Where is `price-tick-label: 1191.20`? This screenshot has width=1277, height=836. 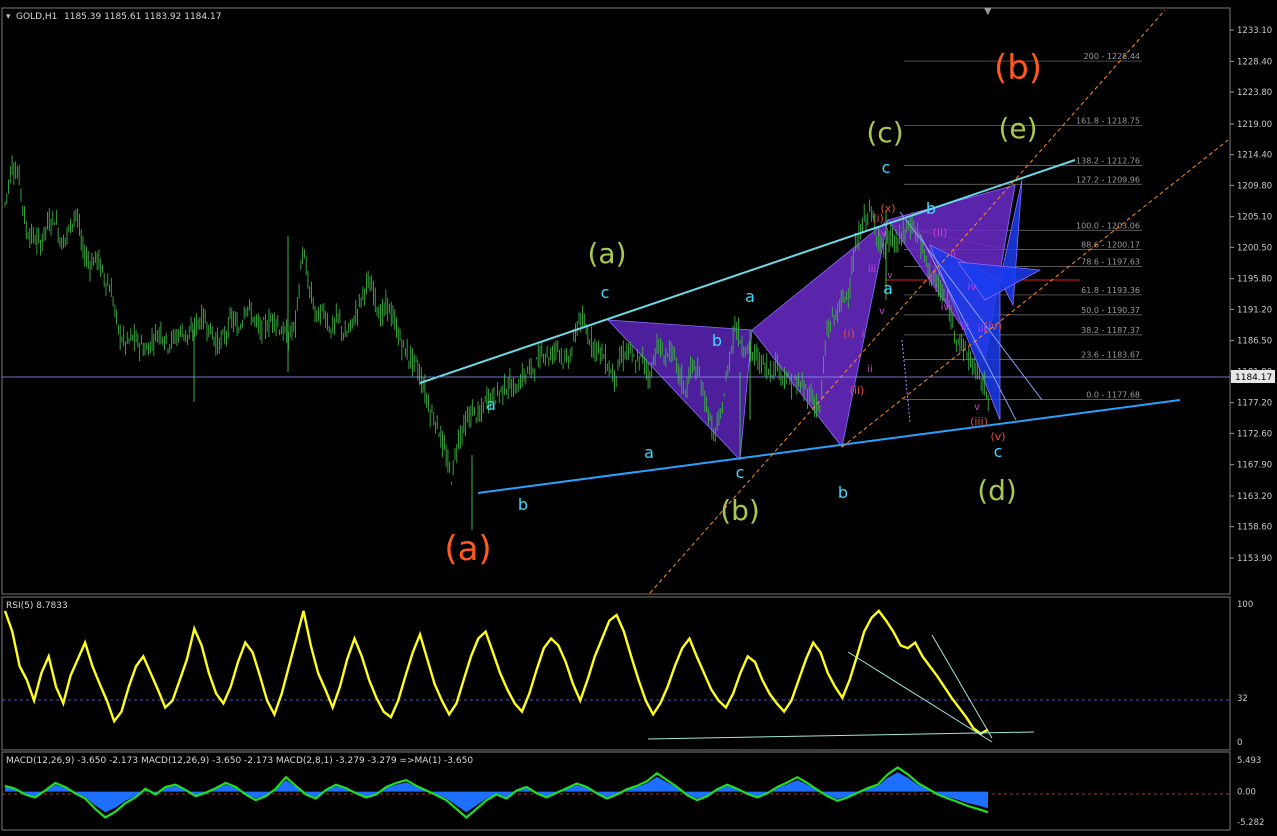 price-tick-label: 1191.20 is located at coordinates (1254, 310).